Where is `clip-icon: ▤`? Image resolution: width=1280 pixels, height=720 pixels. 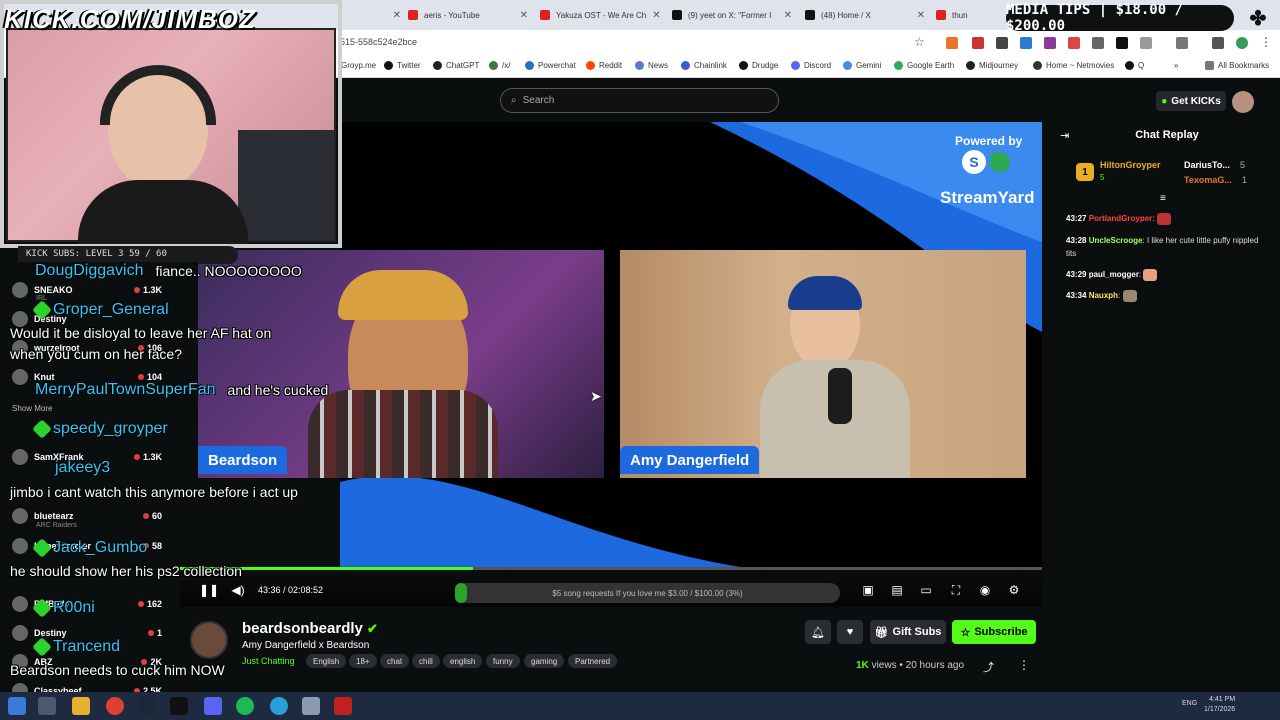
clip-icon: ▤ is located at coordinates (897, 590).